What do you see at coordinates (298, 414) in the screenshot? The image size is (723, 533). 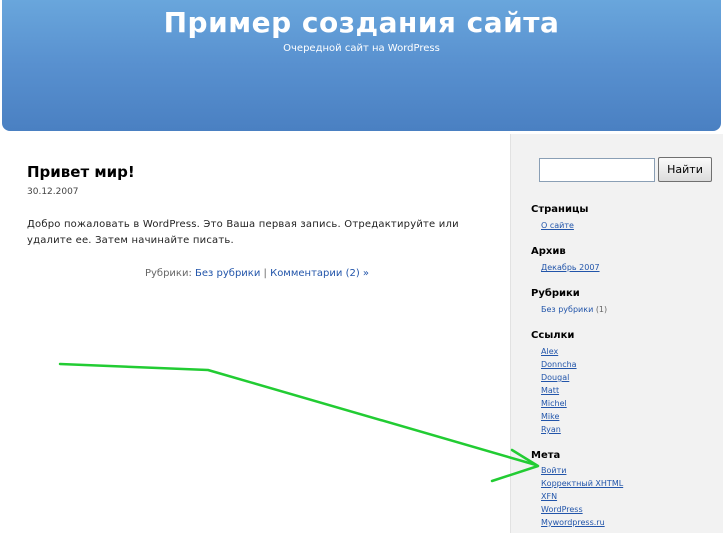 I see `arrow-line` at bounding box center [298, 414].